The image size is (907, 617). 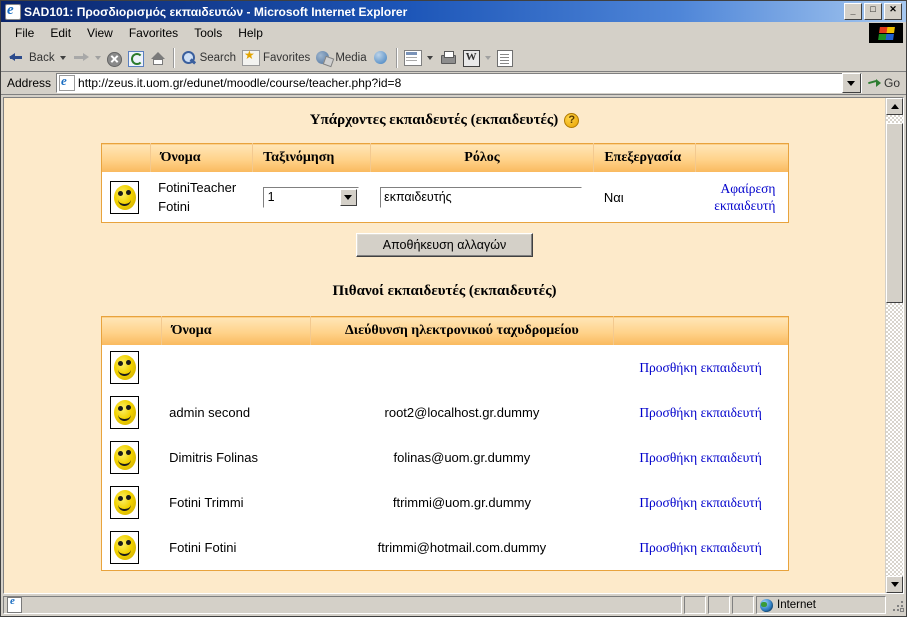 What do you see at coordinates (208, 58) in the screenshot?
I see `search-button: Search` at bounding box center [208, 58].